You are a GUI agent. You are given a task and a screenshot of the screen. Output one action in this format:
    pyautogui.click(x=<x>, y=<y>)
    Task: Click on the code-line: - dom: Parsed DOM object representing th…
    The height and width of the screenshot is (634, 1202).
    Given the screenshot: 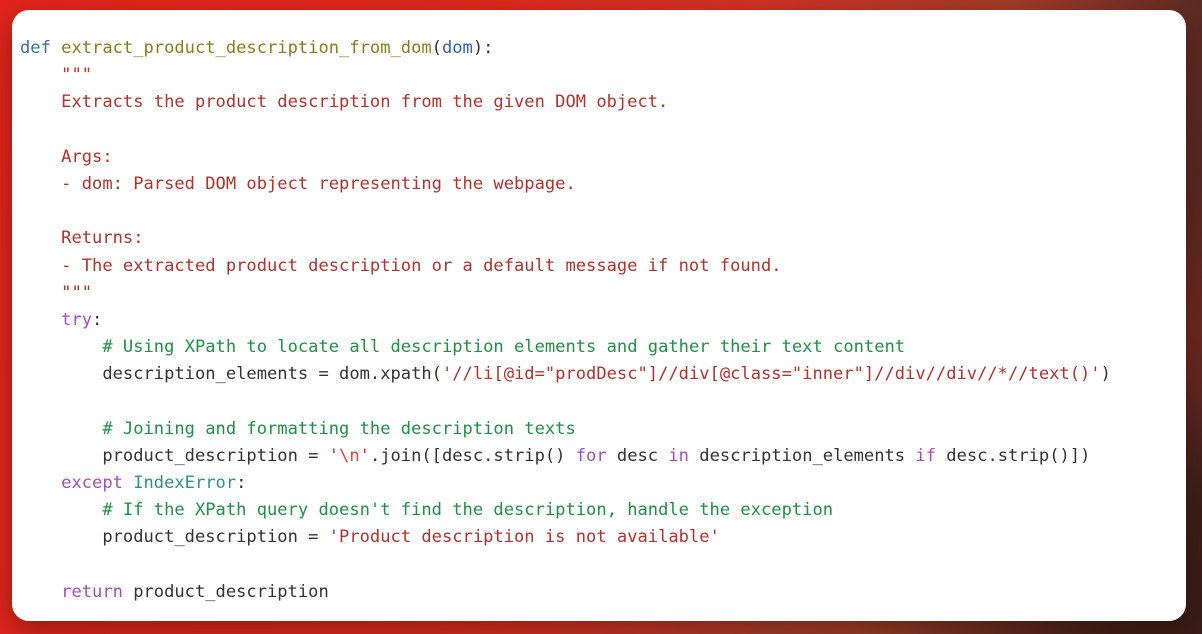 What is the action you would take?
    pyautogui.click(x=603, y=184)
    